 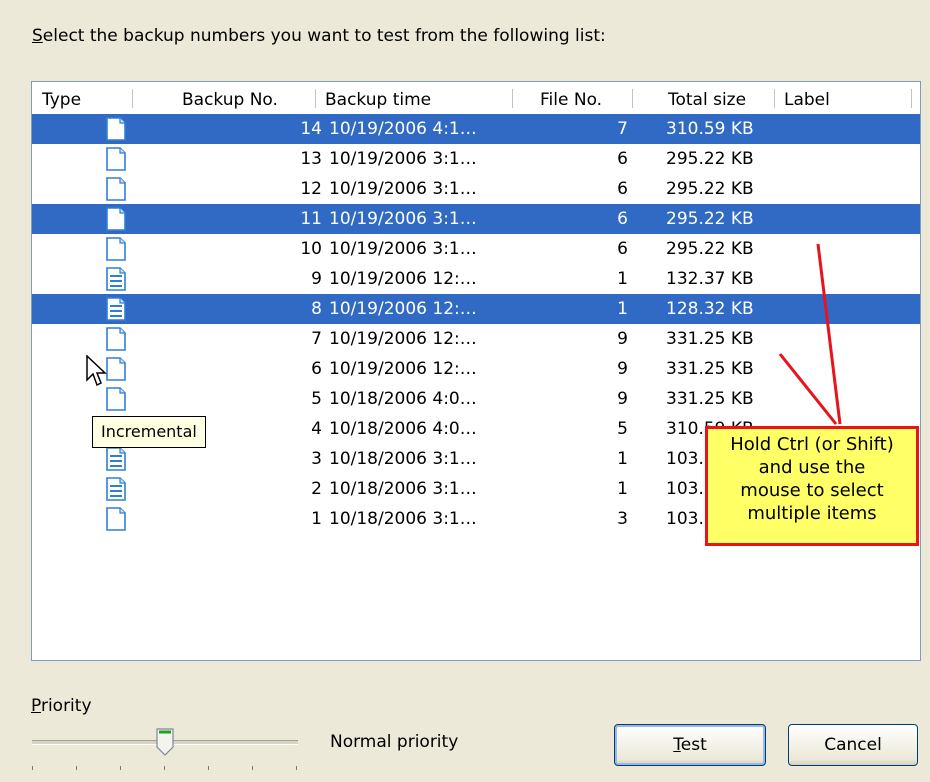 I want to click on priority-slider, so click(x=165, y=750).